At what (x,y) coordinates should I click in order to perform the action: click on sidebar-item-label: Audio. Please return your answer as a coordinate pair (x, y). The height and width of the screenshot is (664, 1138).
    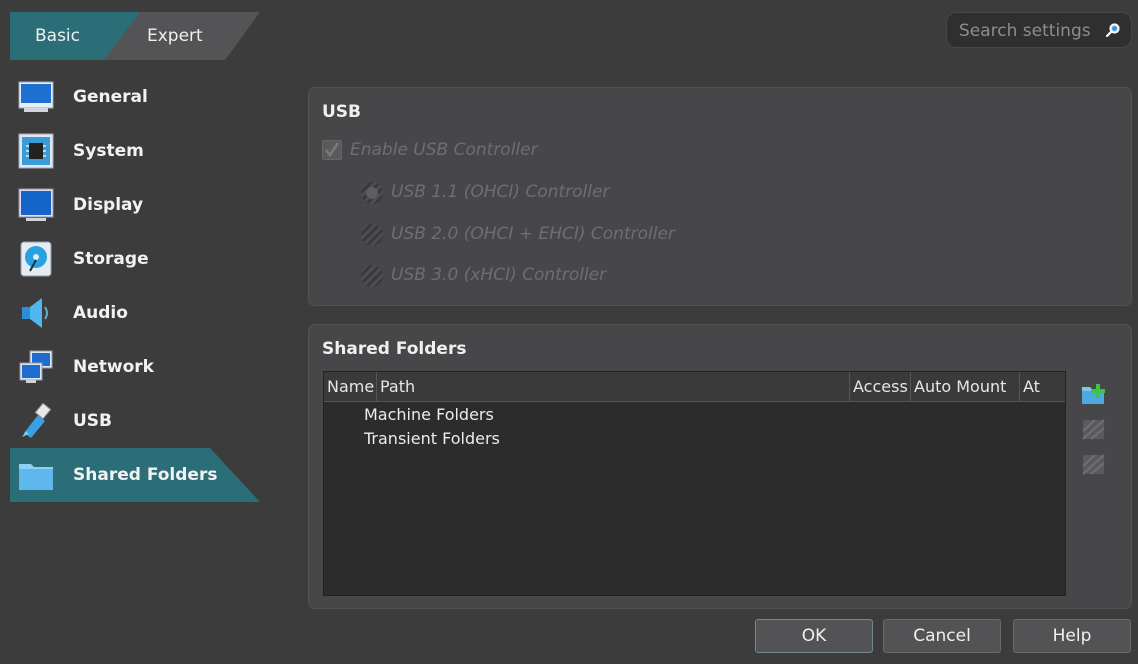
    Looking at the image, I should click on (100, 313).